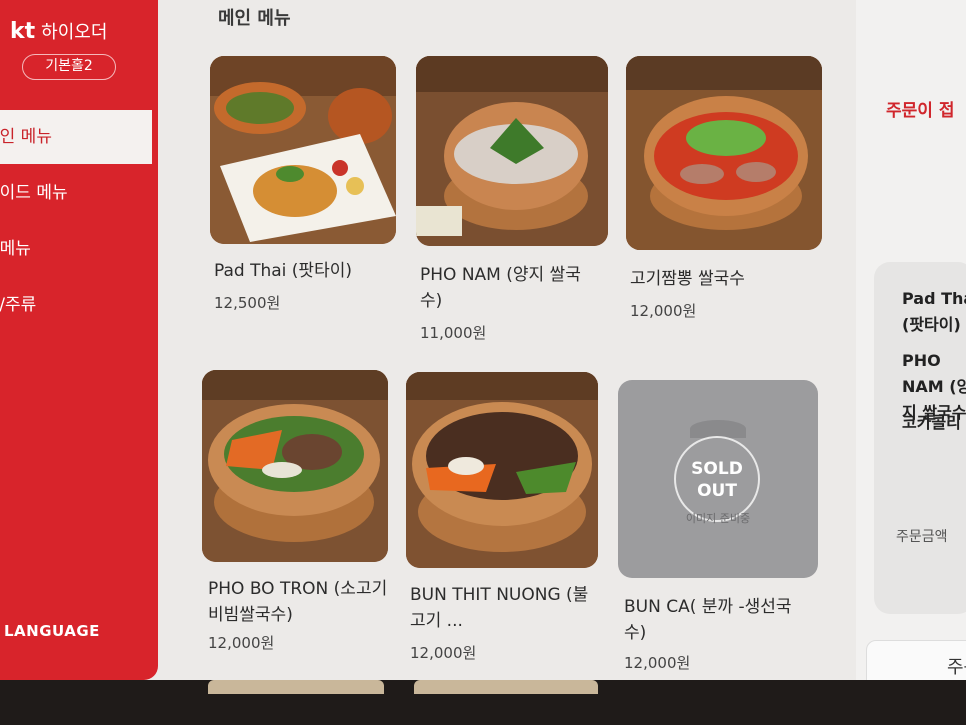  I want to click on sidebar-item-main-menu: 메인 메뉴, so click(76, 137).